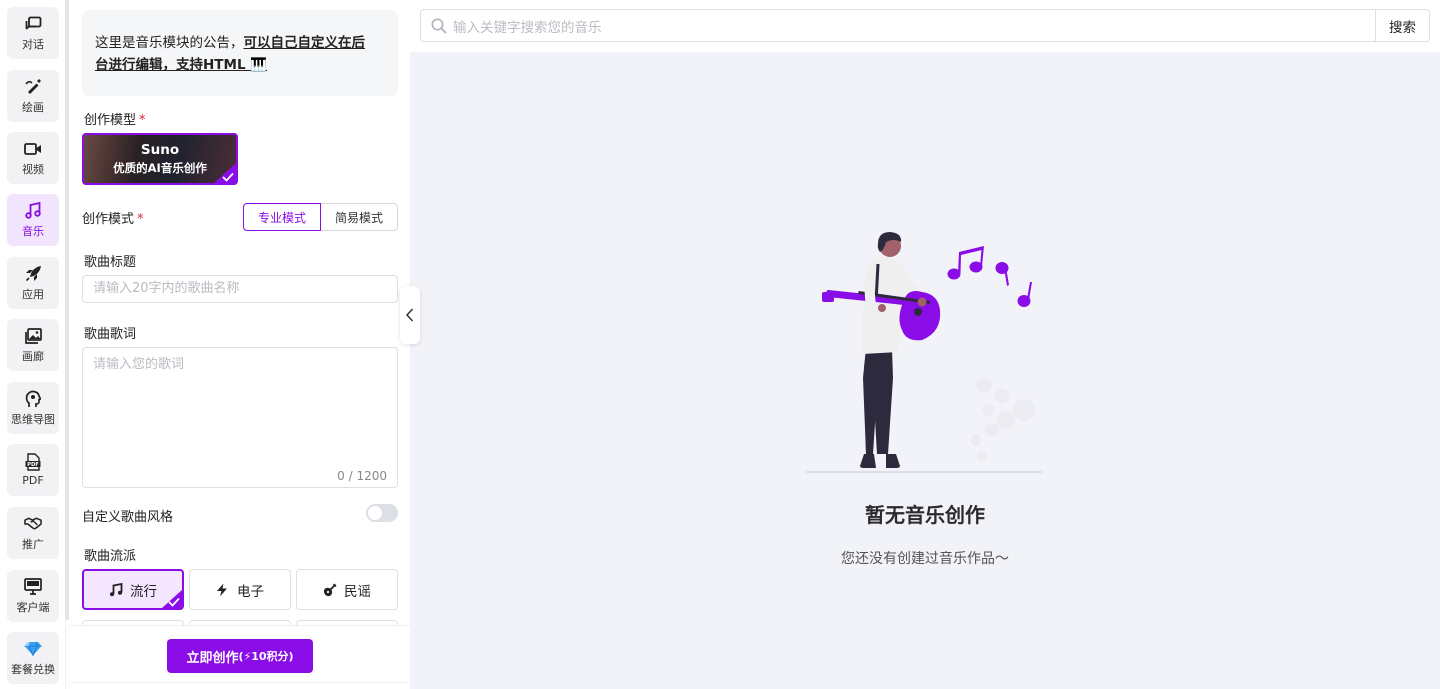 This screenshot has height=689, width=1440. What do you see at coordinates (1002, 419) in the screenshot?
I see `background-dots` at bounding box center [1002, 419].